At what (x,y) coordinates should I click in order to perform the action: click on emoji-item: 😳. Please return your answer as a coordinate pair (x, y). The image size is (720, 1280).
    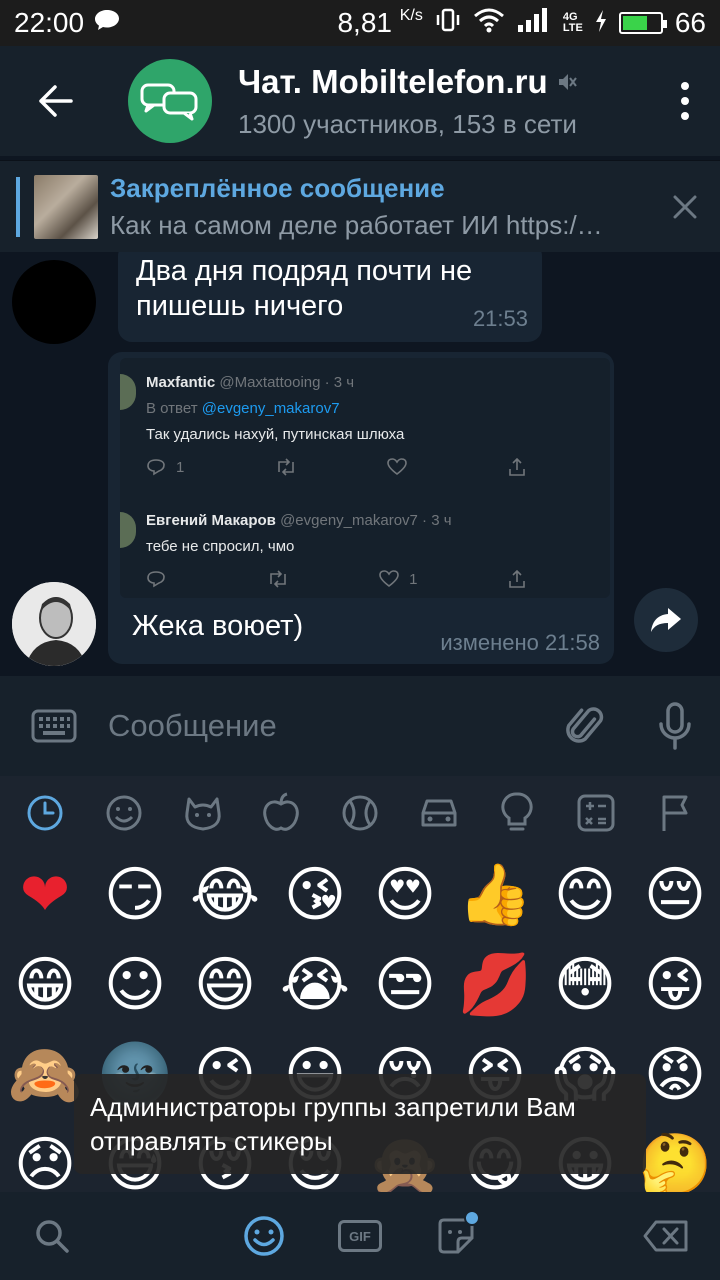
    Looking at the image, I should click on (585, 985).